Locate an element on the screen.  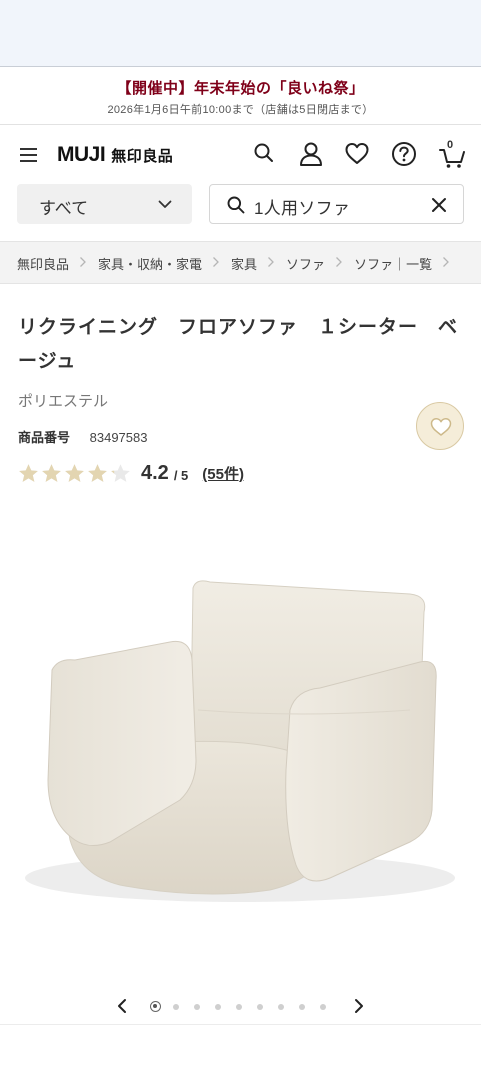
site-header: MUJI 無印良品 0 is located at coordinates (240, 155).